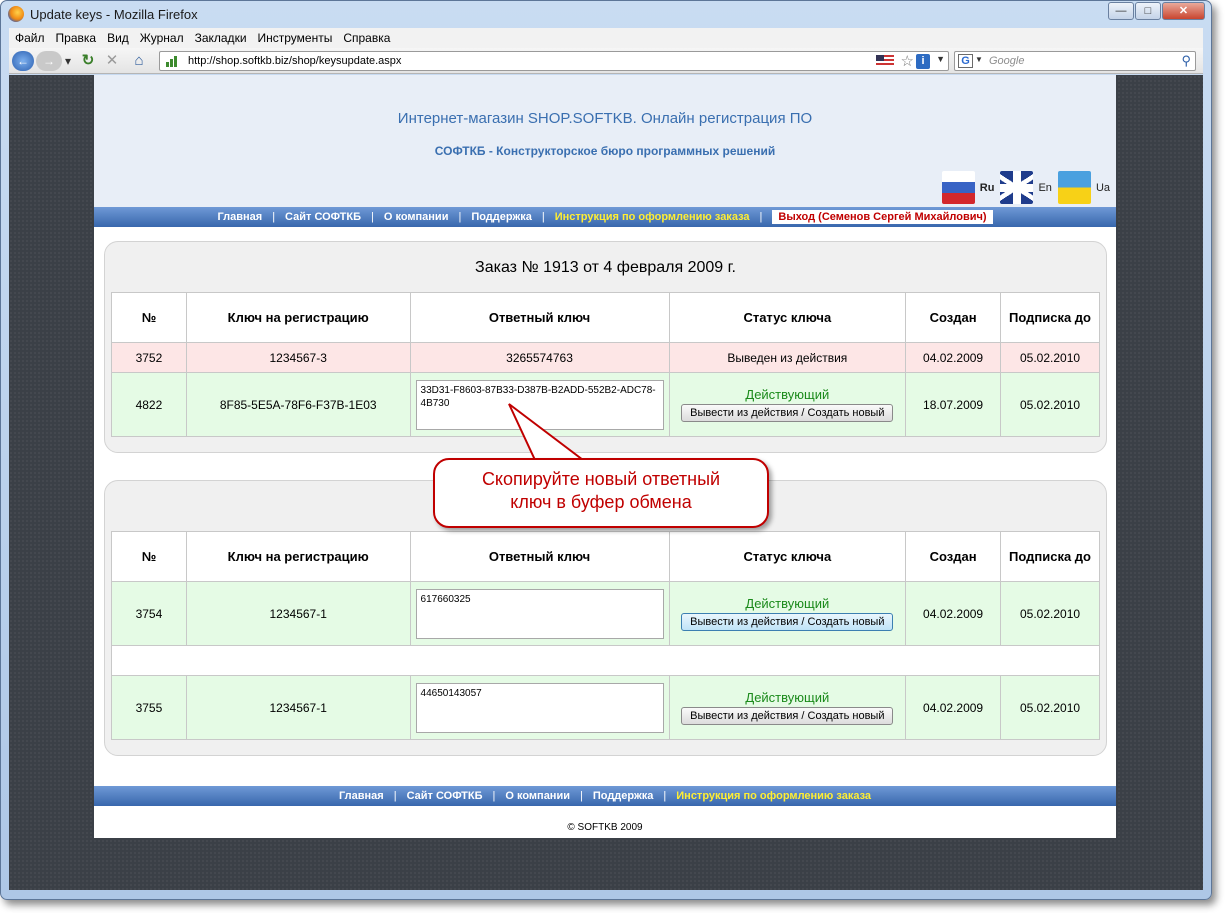 This screenshot has width=1225, height=913. Describe the element at coordinates (1186, 61) in the screenshot. I see `search-icon: ⚲` at that location.